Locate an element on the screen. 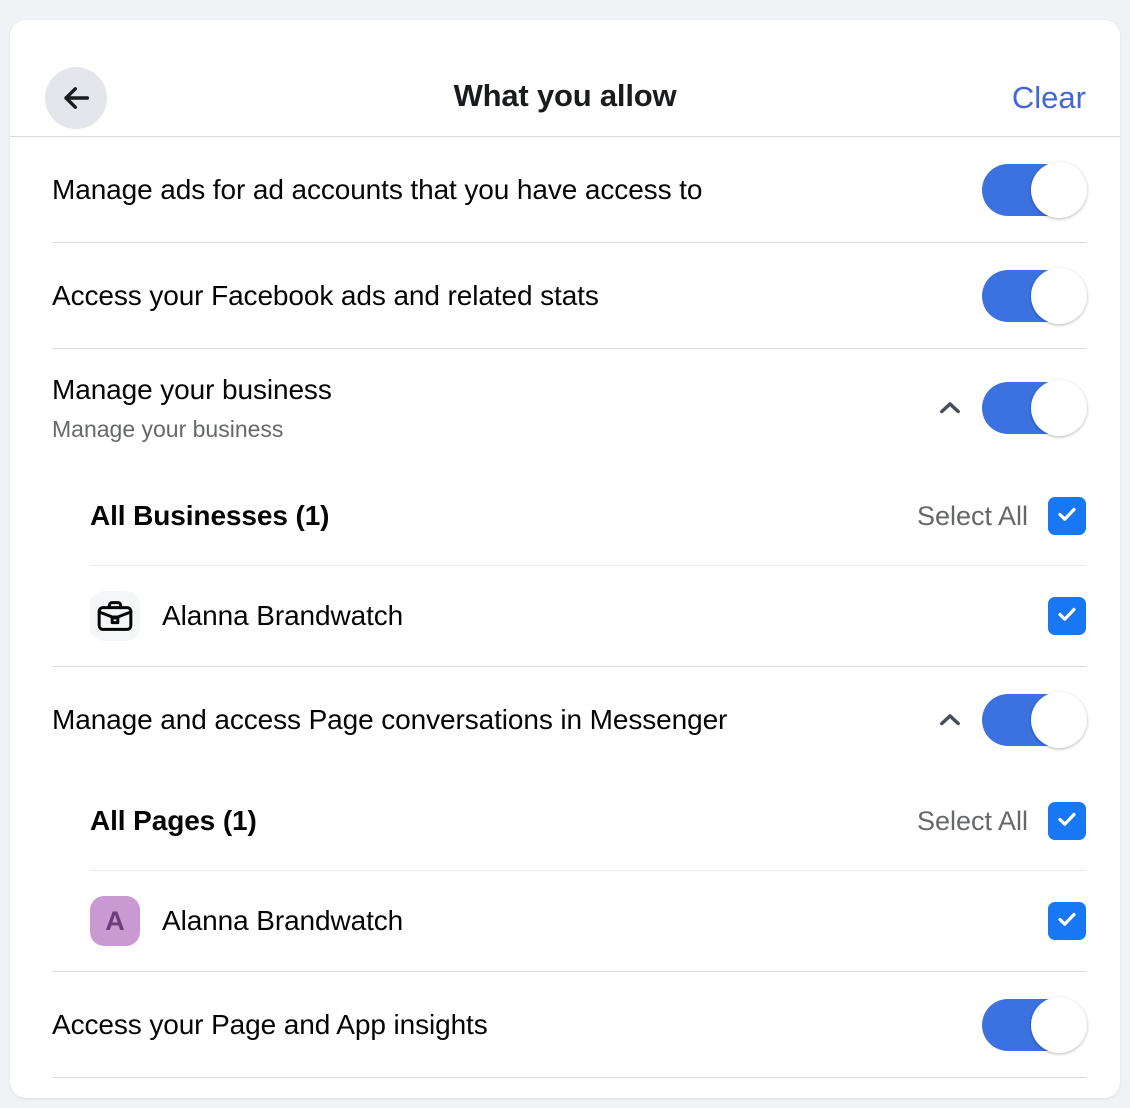  entity-row: Alanna Brandwatch is located at coordinates (565, 616).